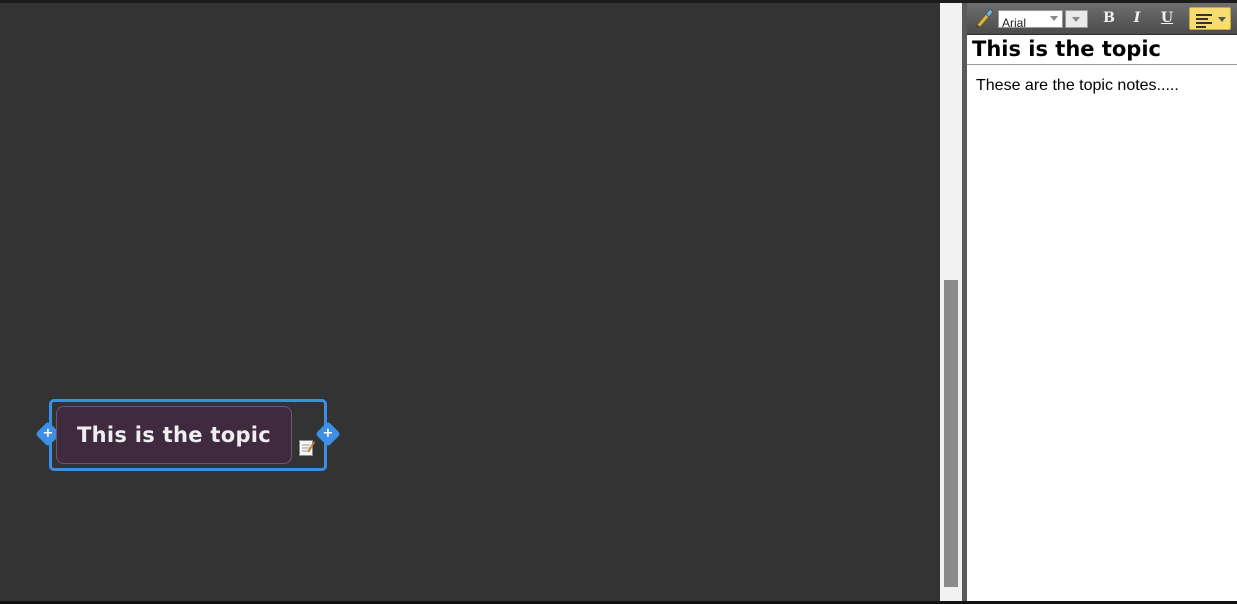 The width and height of the screenshot is (1237, 604). I want to click on brush-icon, so click(983, 18).